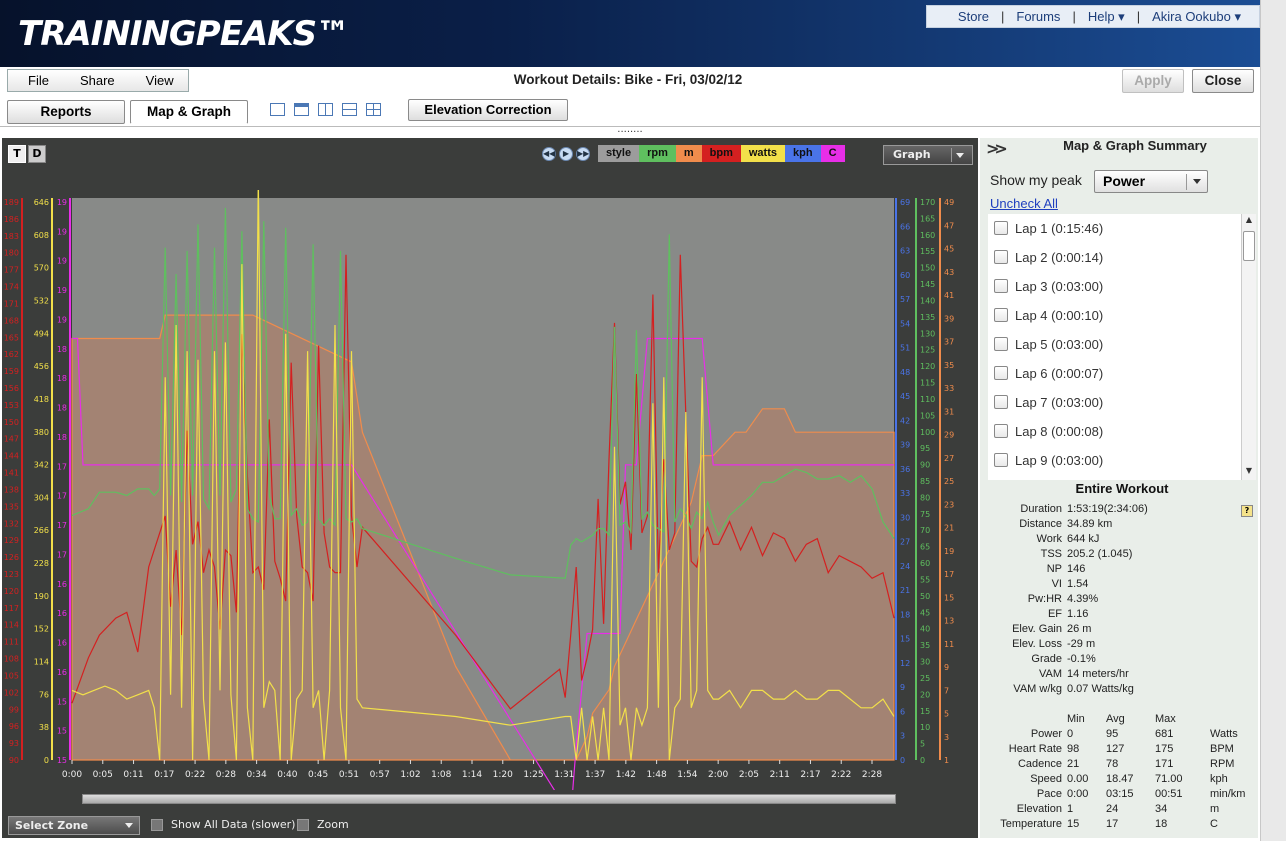 The height and width of the screenshot is (841, 1286). What do you see at coordinates (41, 235) in the screenshot?
I see `axis-watts-tick: 608` at bounding box center [41, 235].